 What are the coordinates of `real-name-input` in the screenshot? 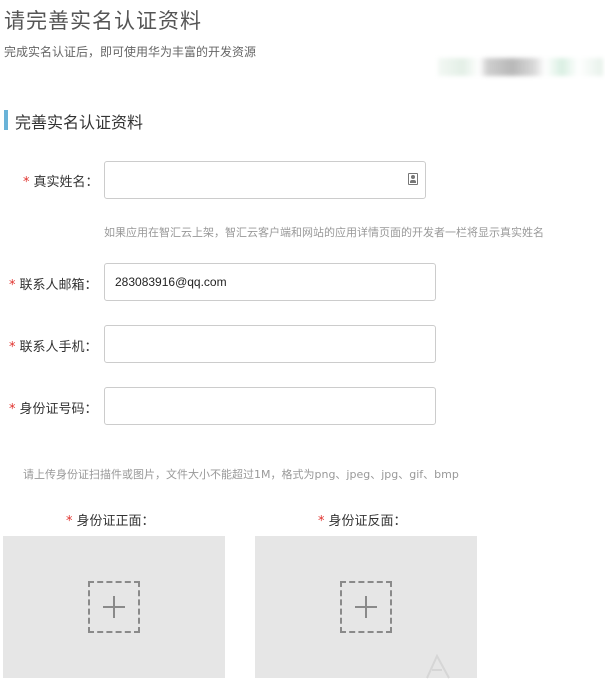 It's located at (265, 180).